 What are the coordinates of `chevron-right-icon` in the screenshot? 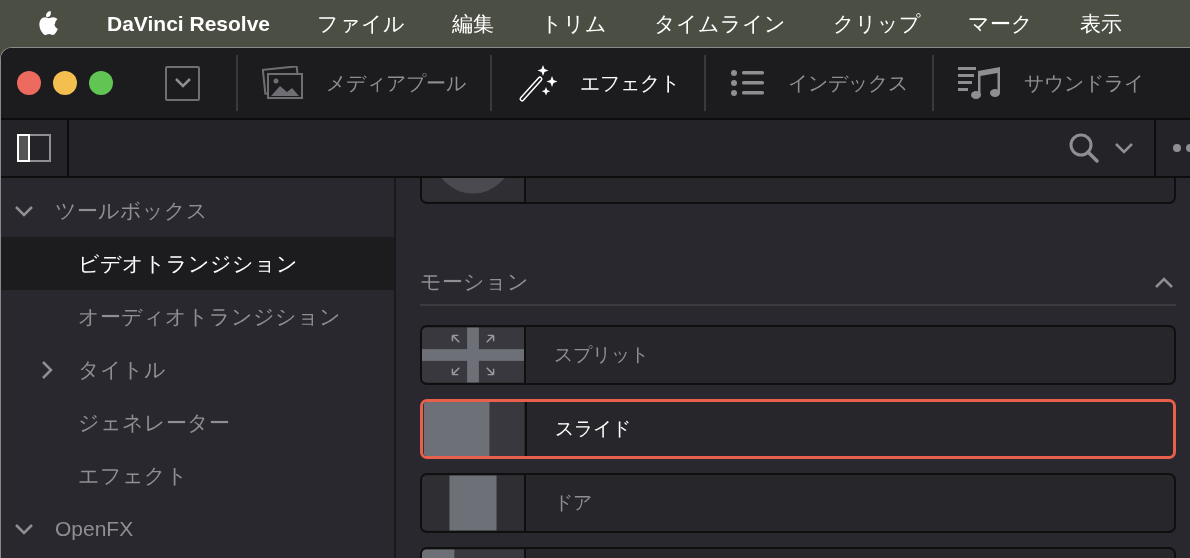 It's located at (47, 369).